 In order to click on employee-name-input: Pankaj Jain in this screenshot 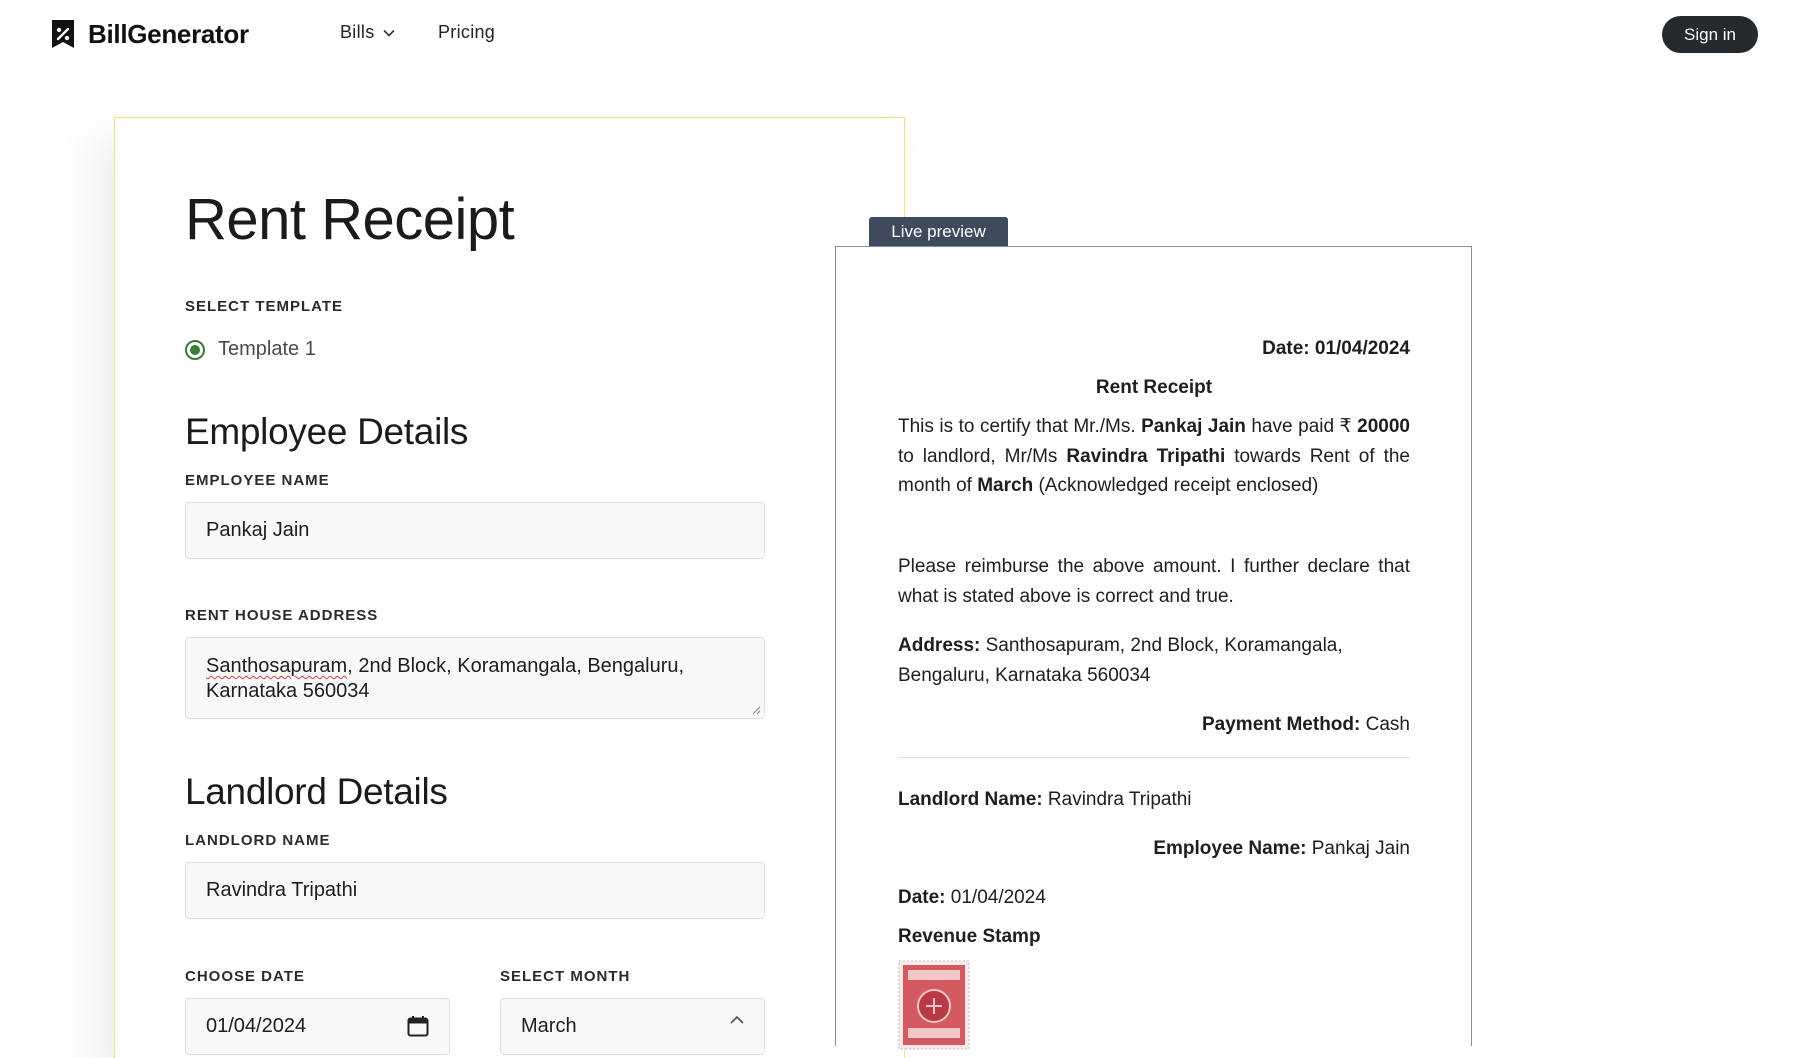, I will do `click(475, 530)`.